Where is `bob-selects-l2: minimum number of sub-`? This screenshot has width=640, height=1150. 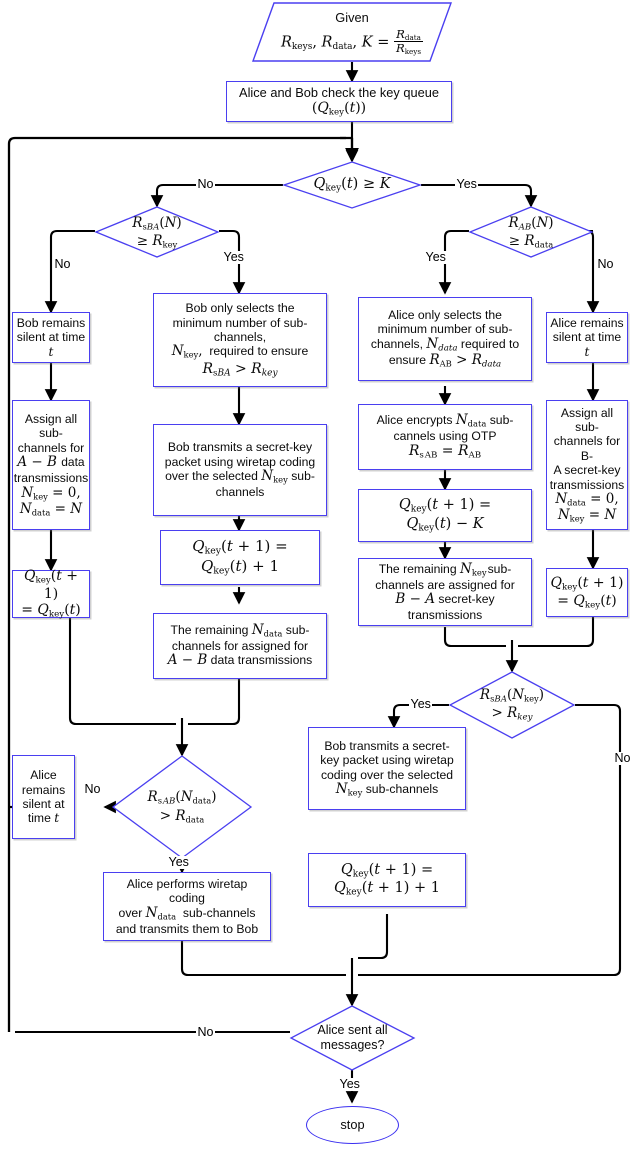 bob-selects-l2: minimum number of sub- is located at coordinates (240, 322).